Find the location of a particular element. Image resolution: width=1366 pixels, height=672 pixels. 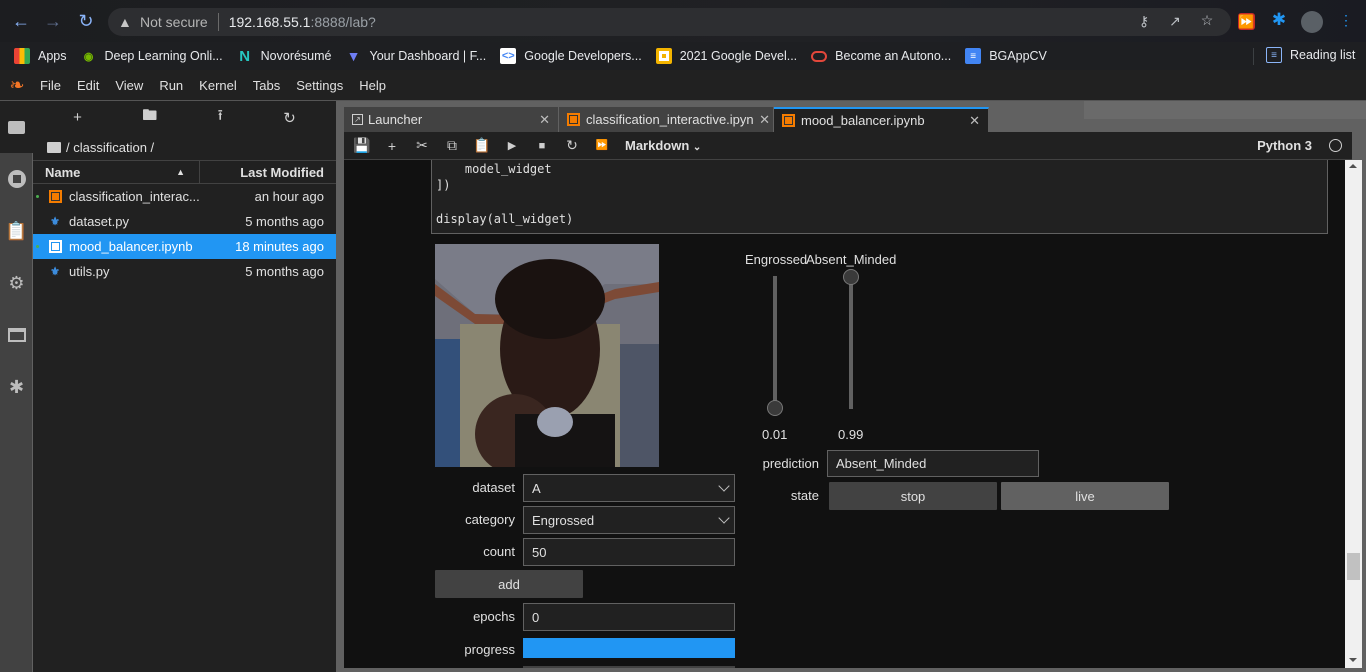

progress-label: progress is located at coordinates (489, 649).